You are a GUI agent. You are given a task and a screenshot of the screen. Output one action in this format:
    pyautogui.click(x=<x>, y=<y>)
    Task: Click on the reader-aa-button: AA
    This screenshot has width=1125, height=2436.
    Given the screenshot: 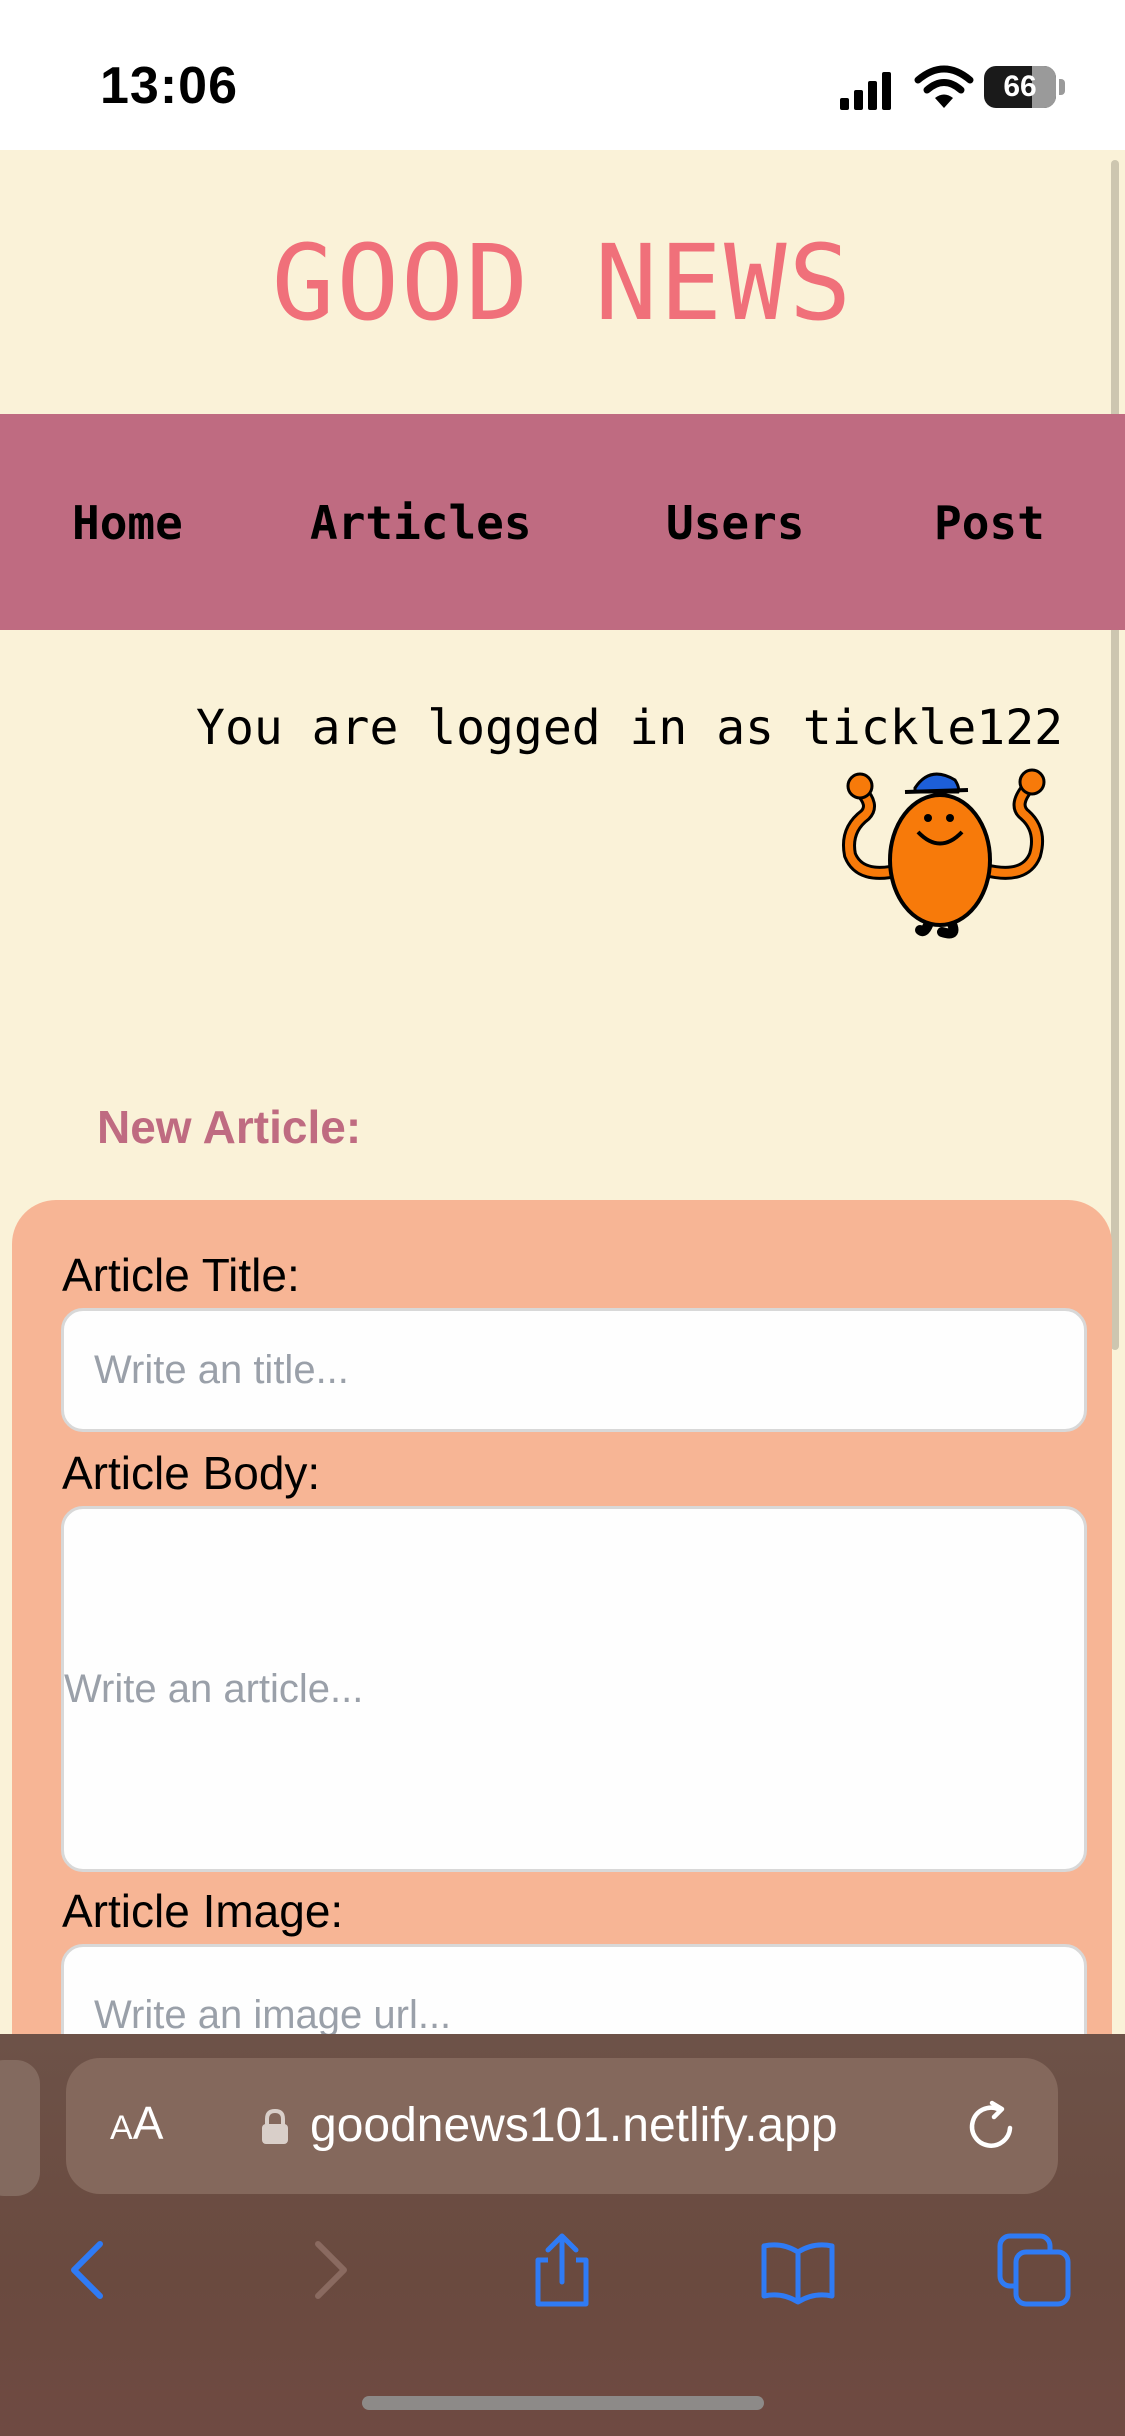 What is the action you would take?
    pyautogui.click(x=136, y=2126)
    